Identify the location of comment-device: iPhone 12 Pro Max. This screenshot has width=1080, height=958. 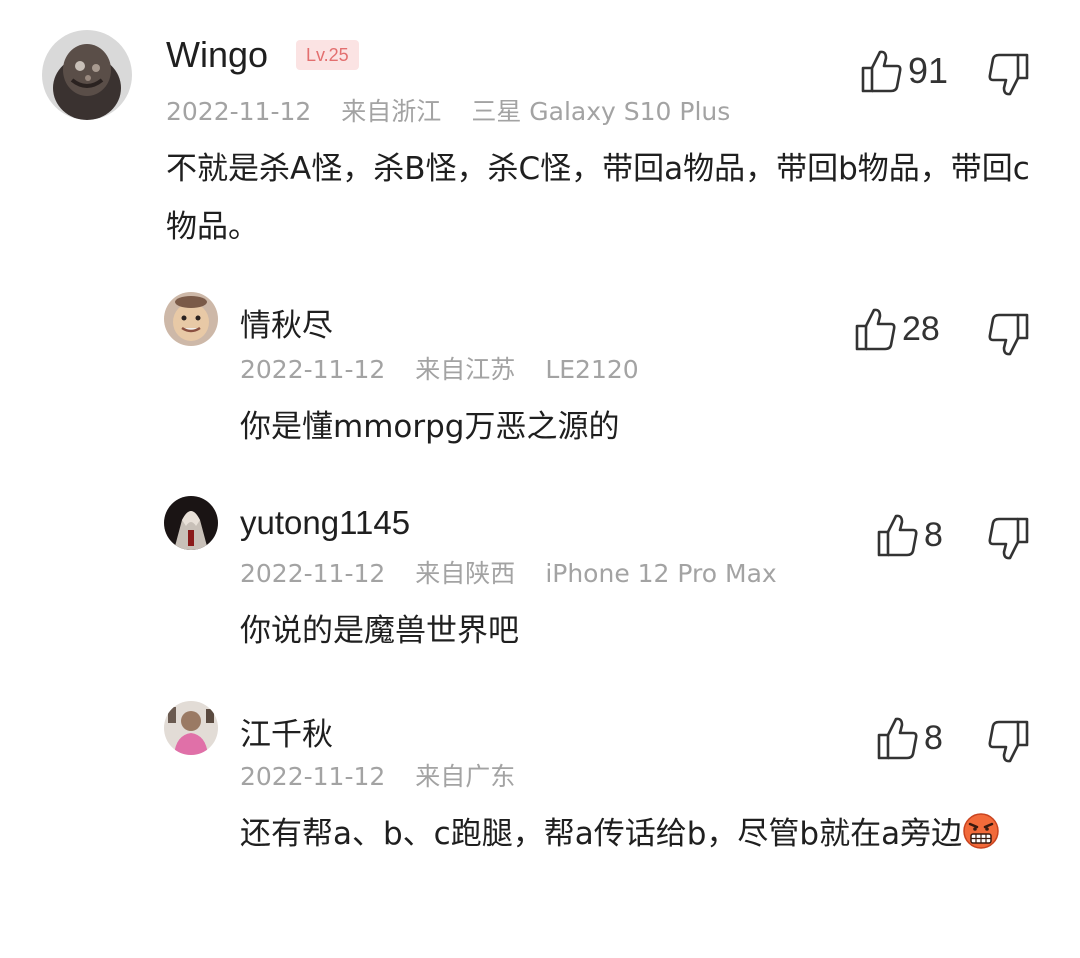
(661, 573).